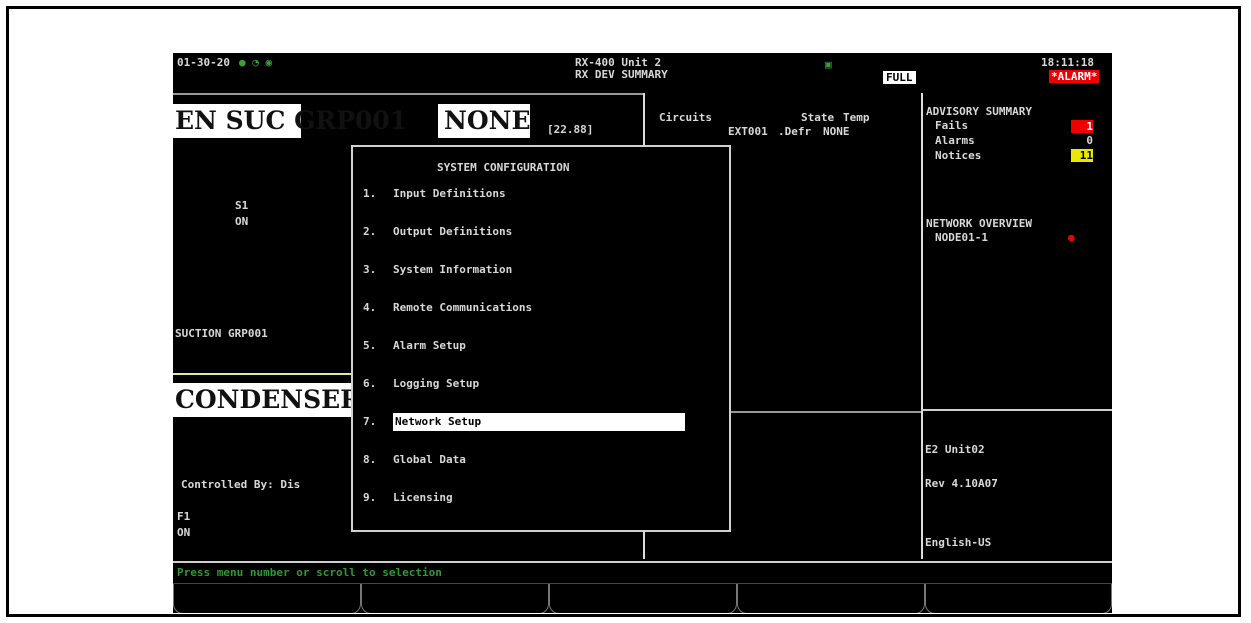 The width and height of the screenshot is (1251, 623). I want to click on suction-group-label: SUCTION GRP001, so click(221, 333).